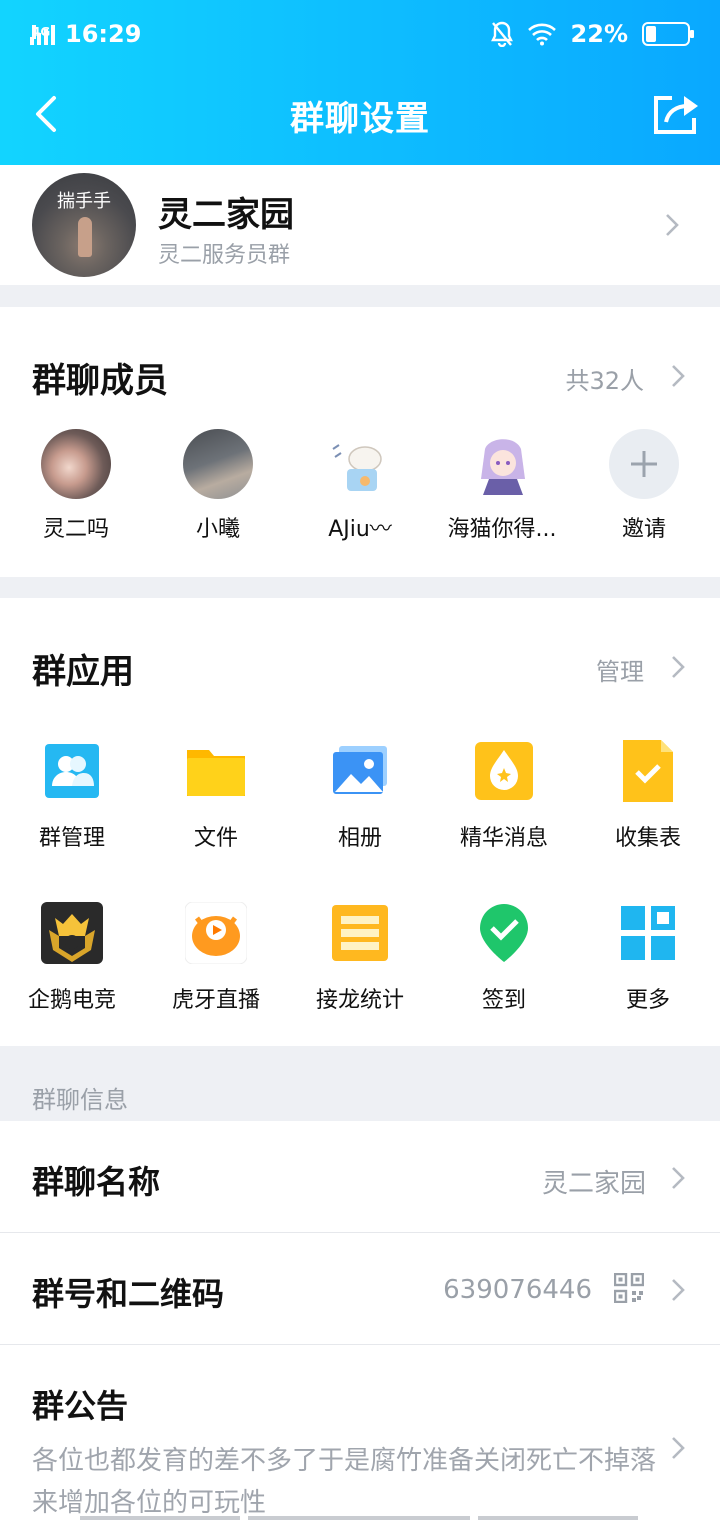  What do you see at coordinates (80, 1100) in the screenshot?
I see `info-section-label: 群聊信息` at bounding box center [80, 1100].